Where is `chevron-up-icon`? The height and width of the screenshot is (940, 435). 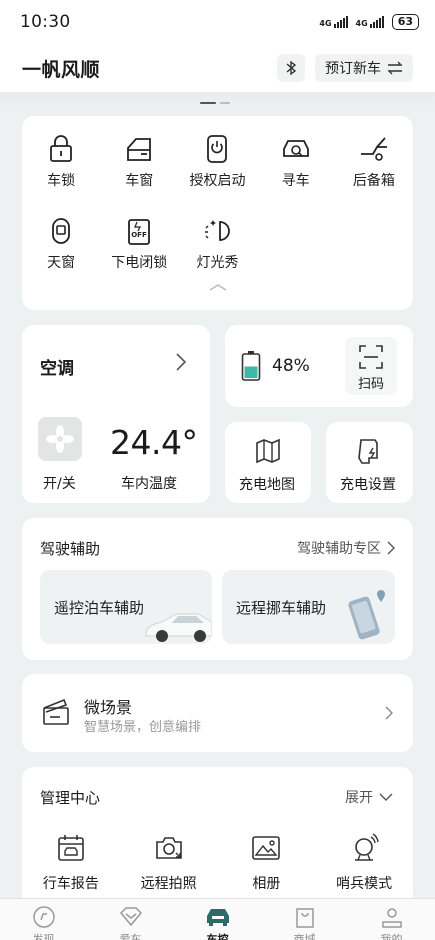
chevron-up-icon is located at coordinates (217, 287).